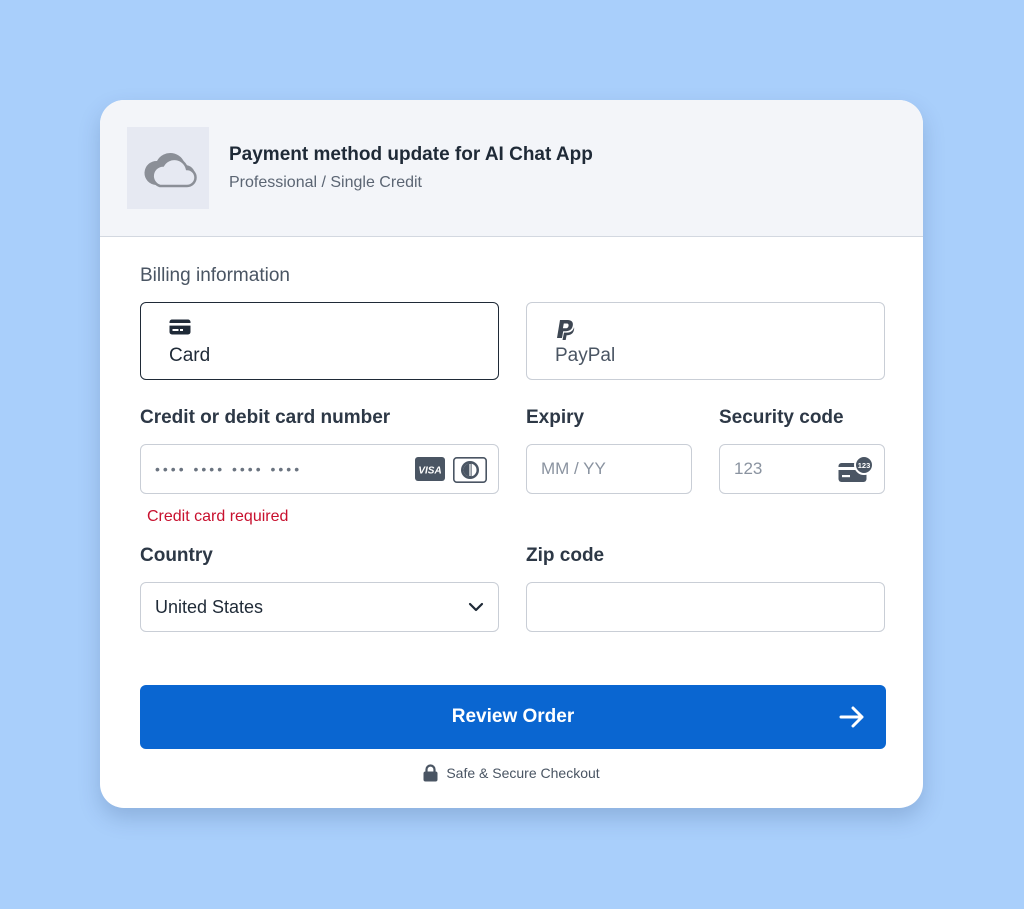 The image size is (1024, 909). What do you see at coordinates (566, 330) in the screenshot?
I see `paypal-icon` at bounding box center [566, 330].